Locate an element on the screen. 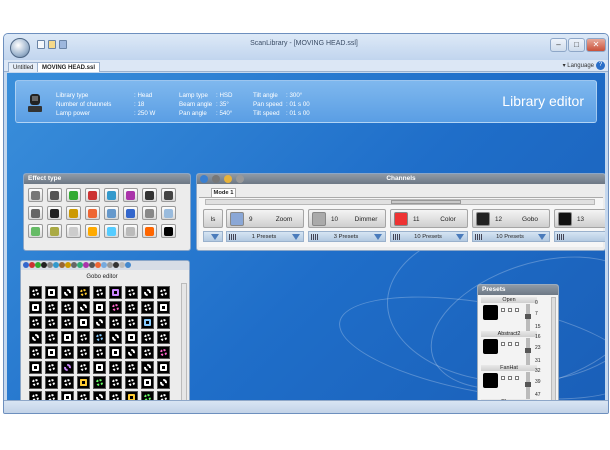 This screenshot has height=450, width=610. language-menu: ▾ Language is located at coordinates (578, 65).